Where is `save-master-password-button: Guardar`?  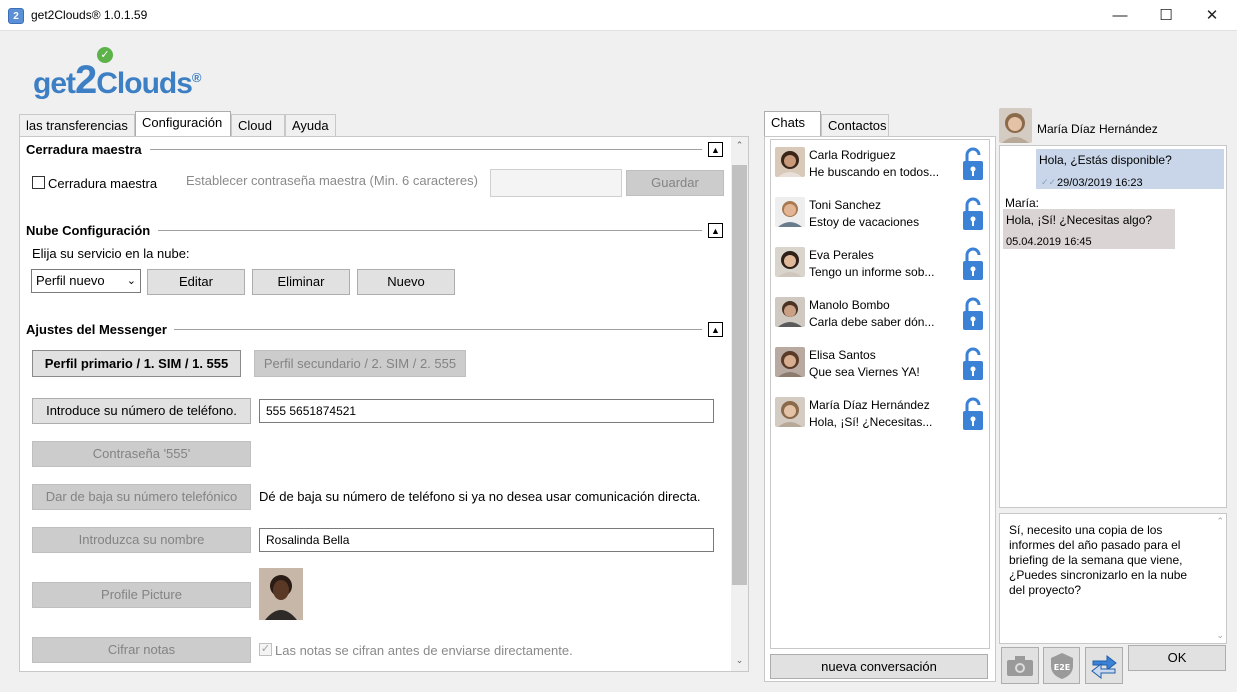
save-master-password-button: Guardar is located at coordinates (675, 183).